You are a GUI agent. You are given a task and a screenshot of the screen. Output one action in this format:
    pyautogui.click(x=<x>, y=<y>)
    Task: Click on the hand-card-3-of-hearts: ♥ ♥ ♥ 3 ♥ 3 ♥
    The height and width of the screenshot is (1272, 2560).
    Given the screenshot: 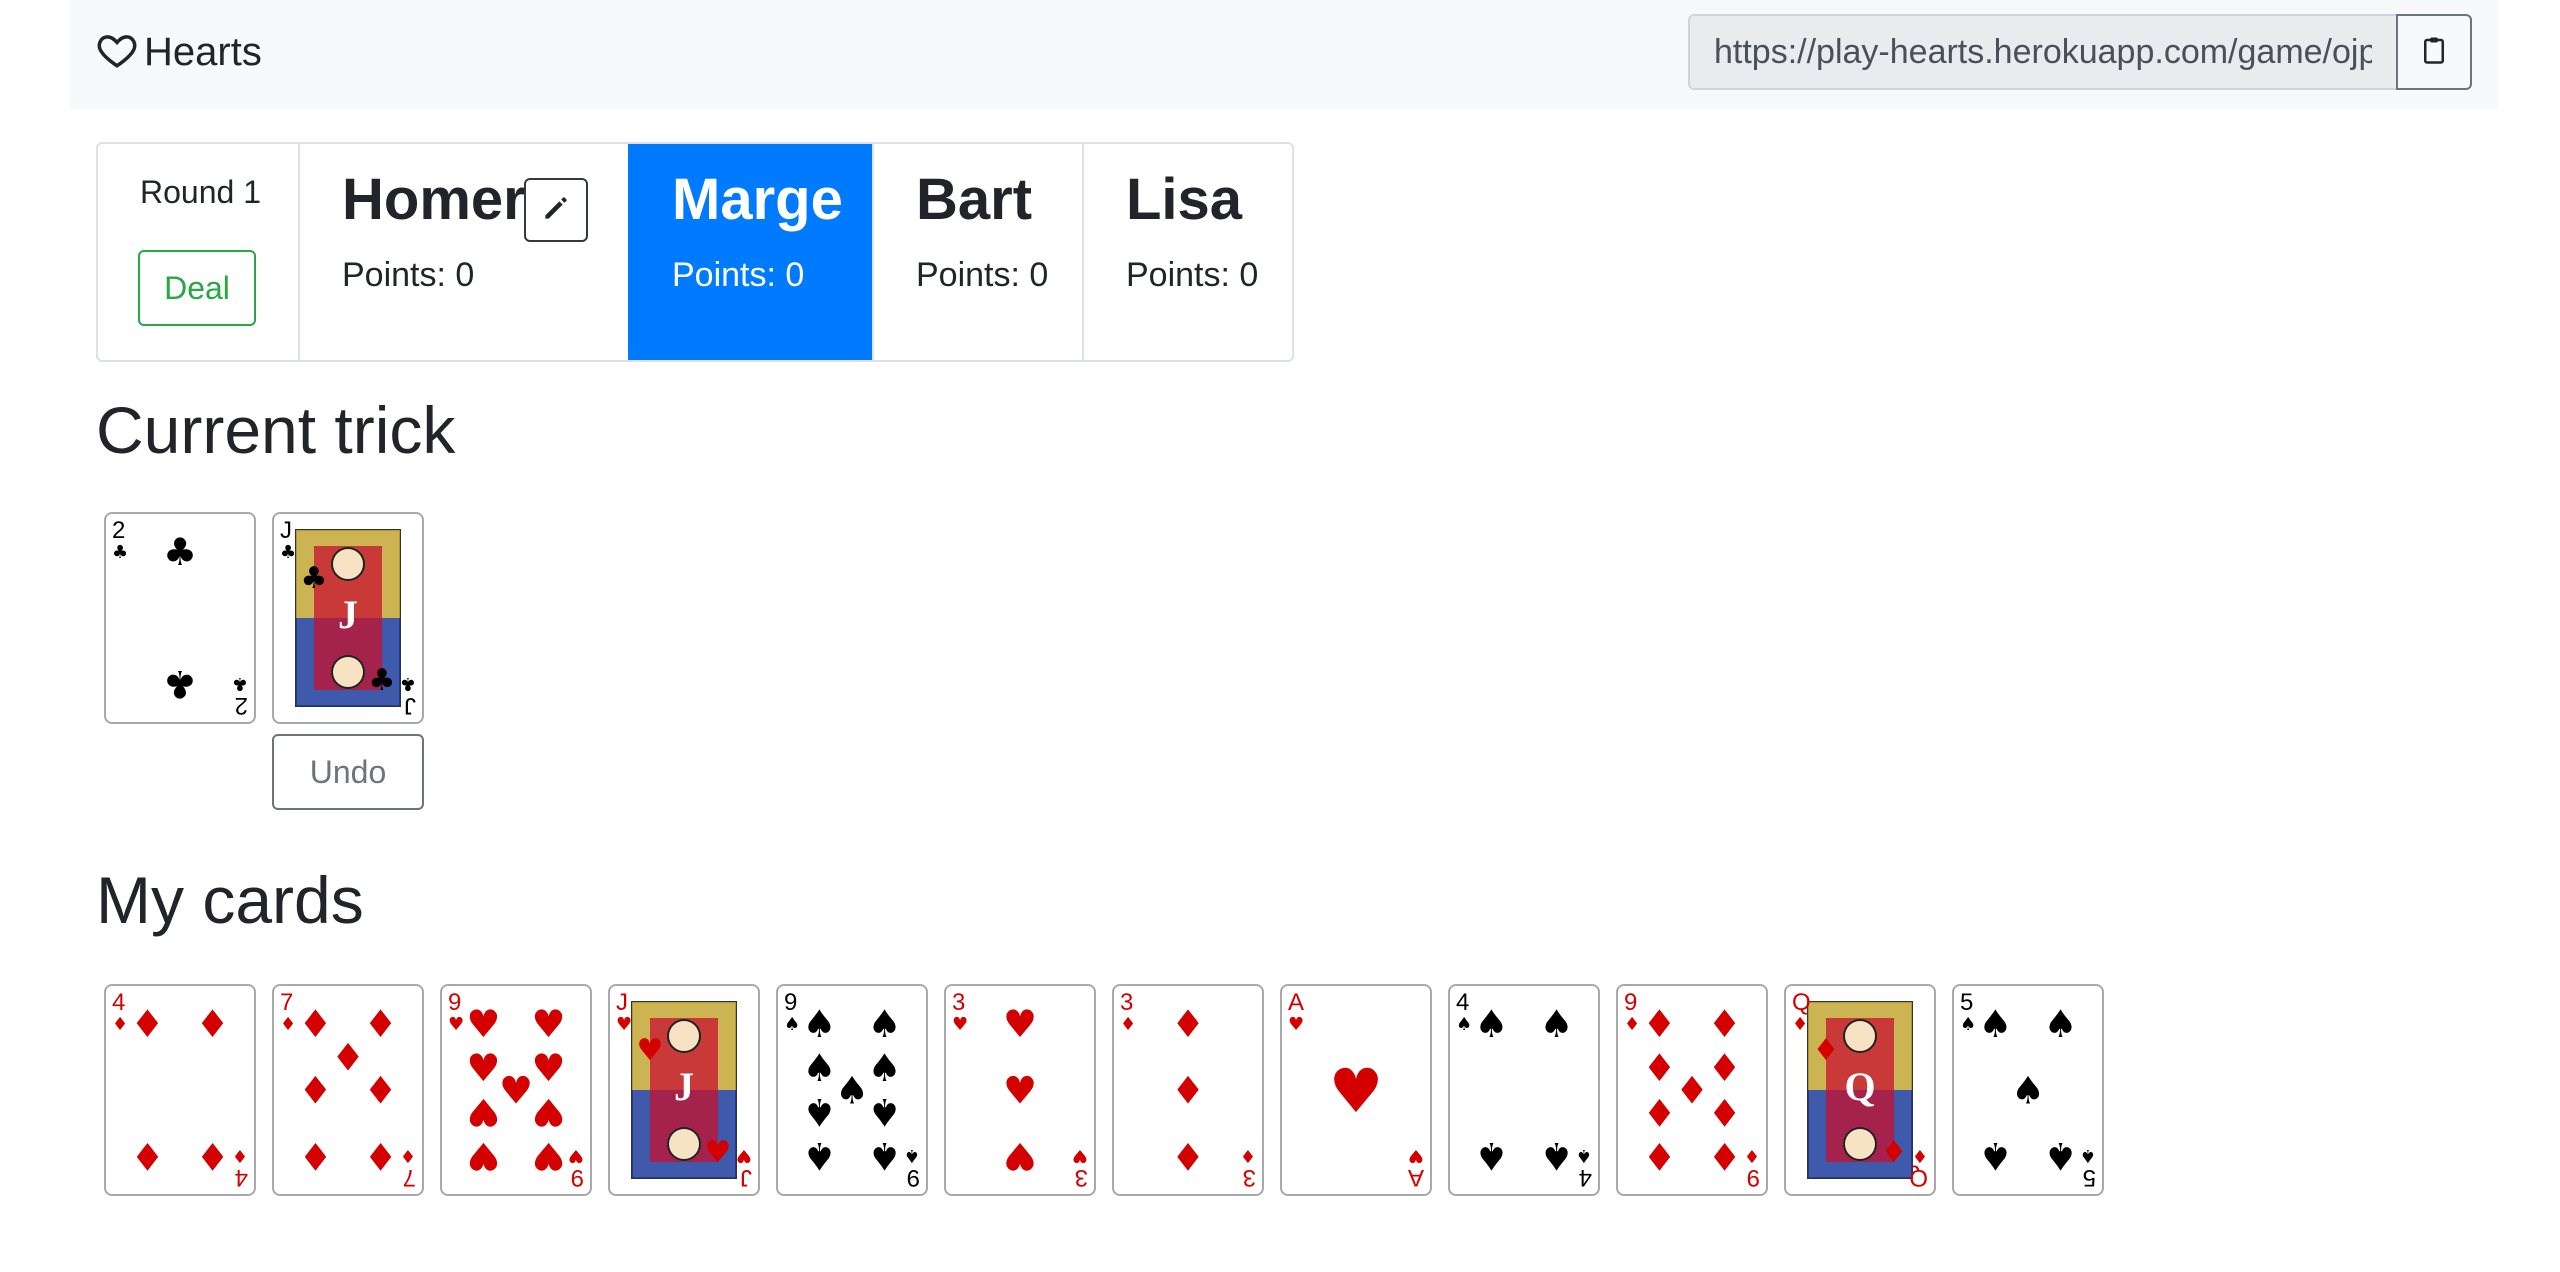 What is the action you would take?
    pyautogui.click(x=1020, y=1090)
    